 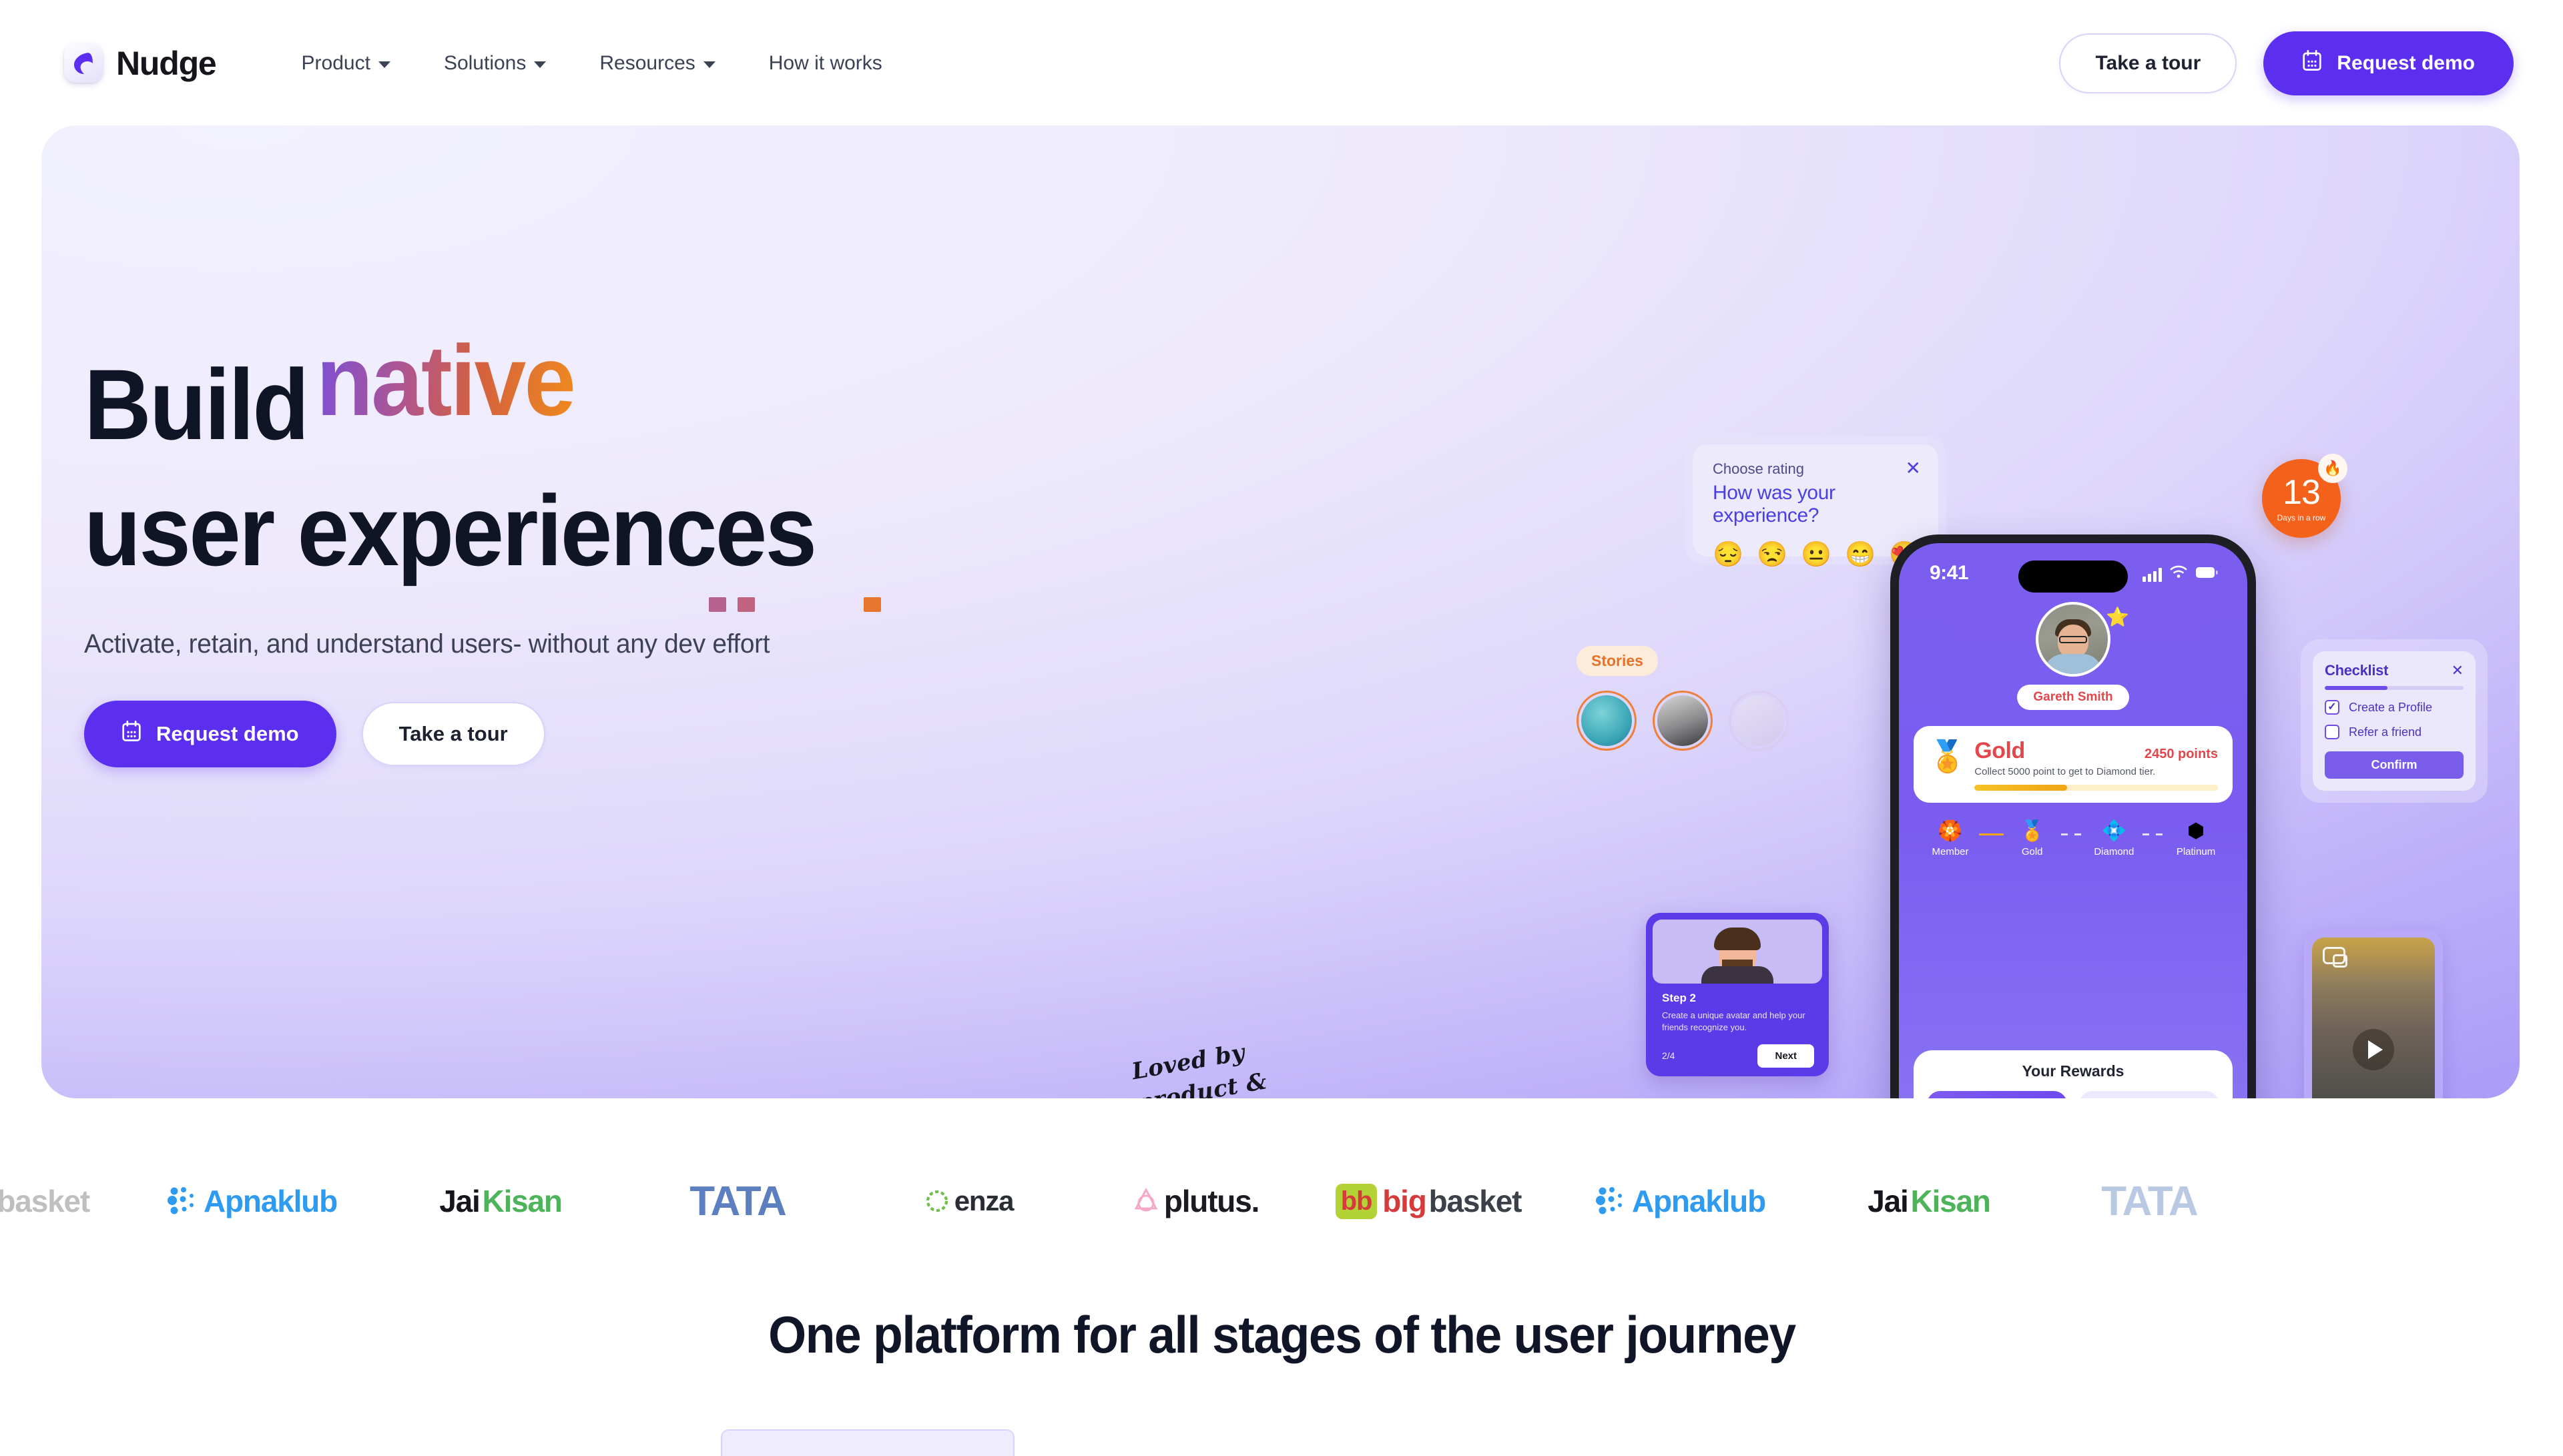 I want to click on user-name-pill: Gareth Smith, so click(x=2073, y=697).